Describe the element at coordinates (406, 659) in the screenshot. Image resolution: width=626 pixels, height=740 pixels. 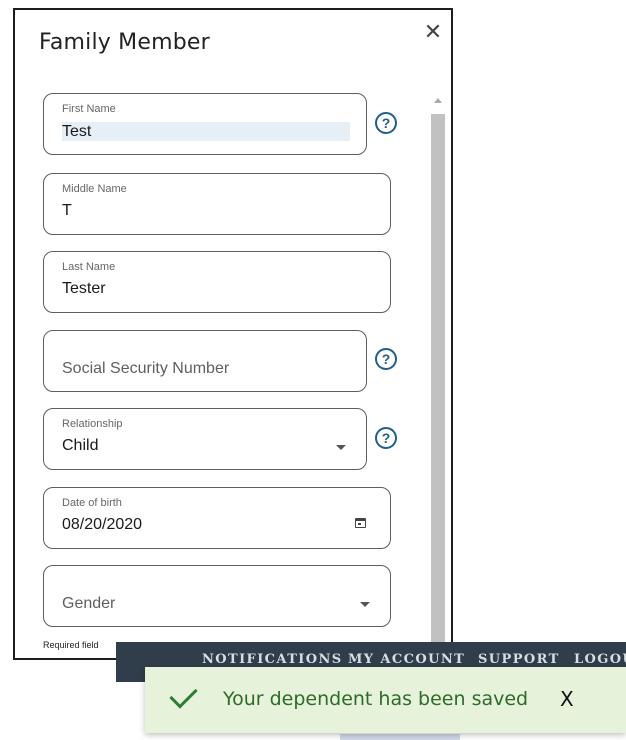
I see `nav-my-account: MY ACCOUNT` at that location.